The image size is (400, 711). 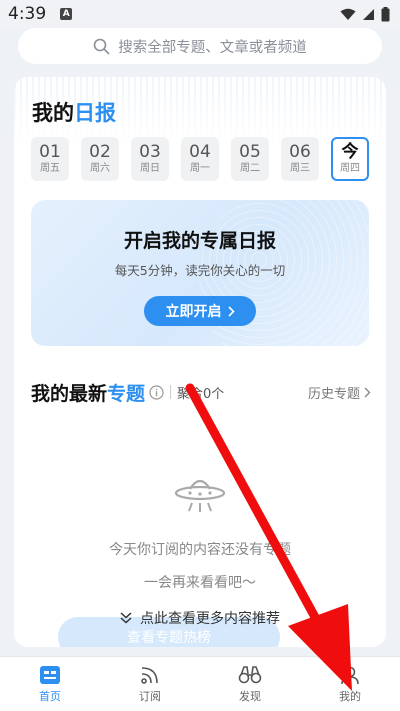 I want to click on chevron-double-down-icon, so click(x=126, y=618).